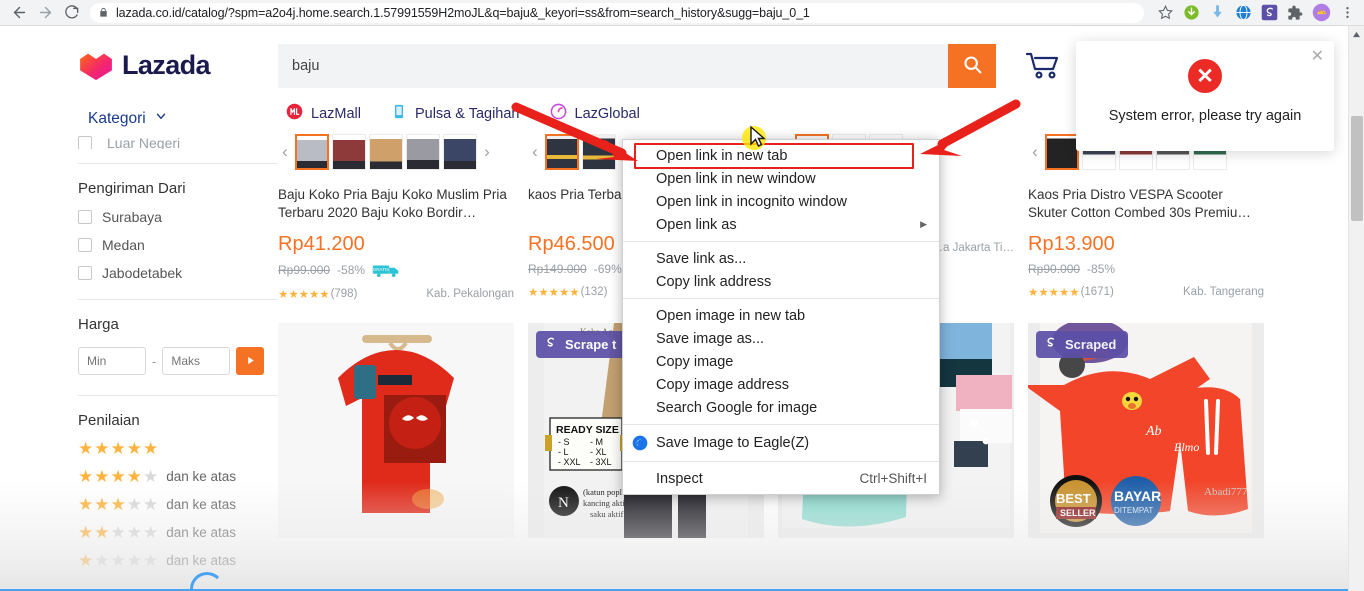 The image size is (1364, 591). What do you see at coordinates (781, 281) in the screenshot?
I see `context-menu-item-copy-link-address: Copy link address` at bounding box center [781, 281].